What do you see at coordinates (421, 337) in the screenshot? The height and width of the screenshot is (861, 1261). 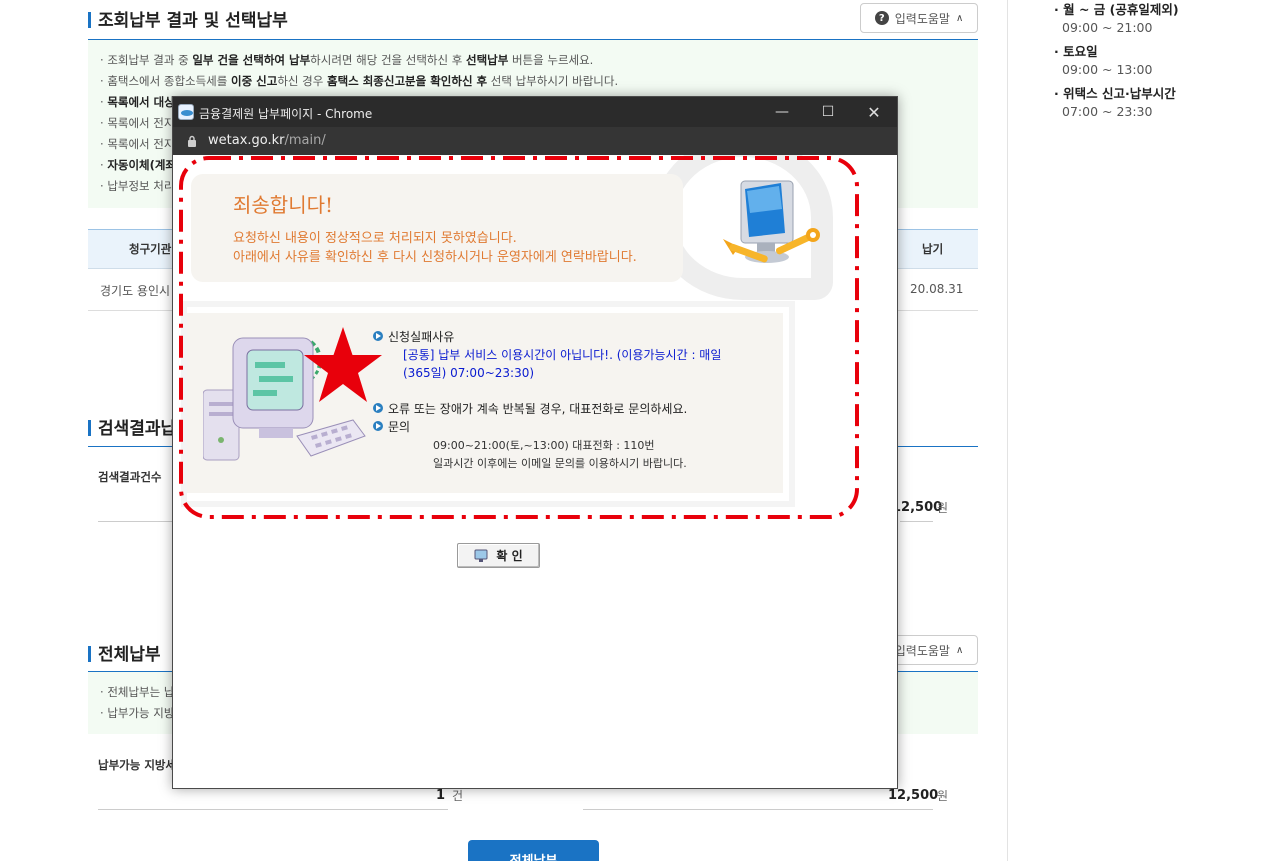 I see `reason-heading: 신청실패사유` at bounding box center [421, 337].